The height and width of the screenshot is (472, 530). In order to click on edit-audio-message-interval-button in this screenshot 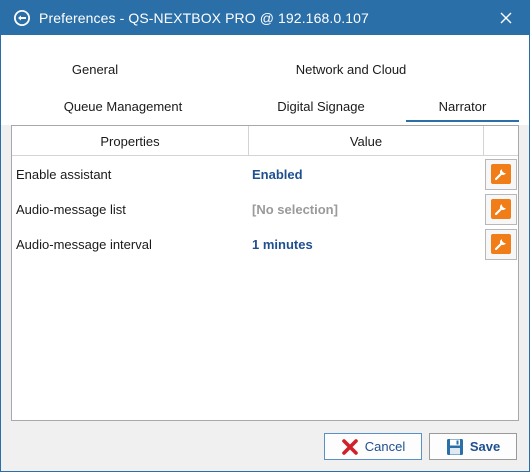, I will do `click(501, 244)`.